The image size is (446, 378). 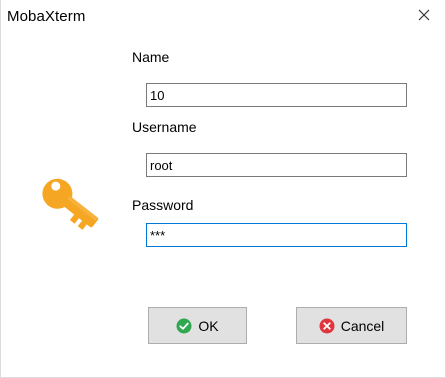 I want to click on cancel-button: Cancel, so click(x=351, y=325).